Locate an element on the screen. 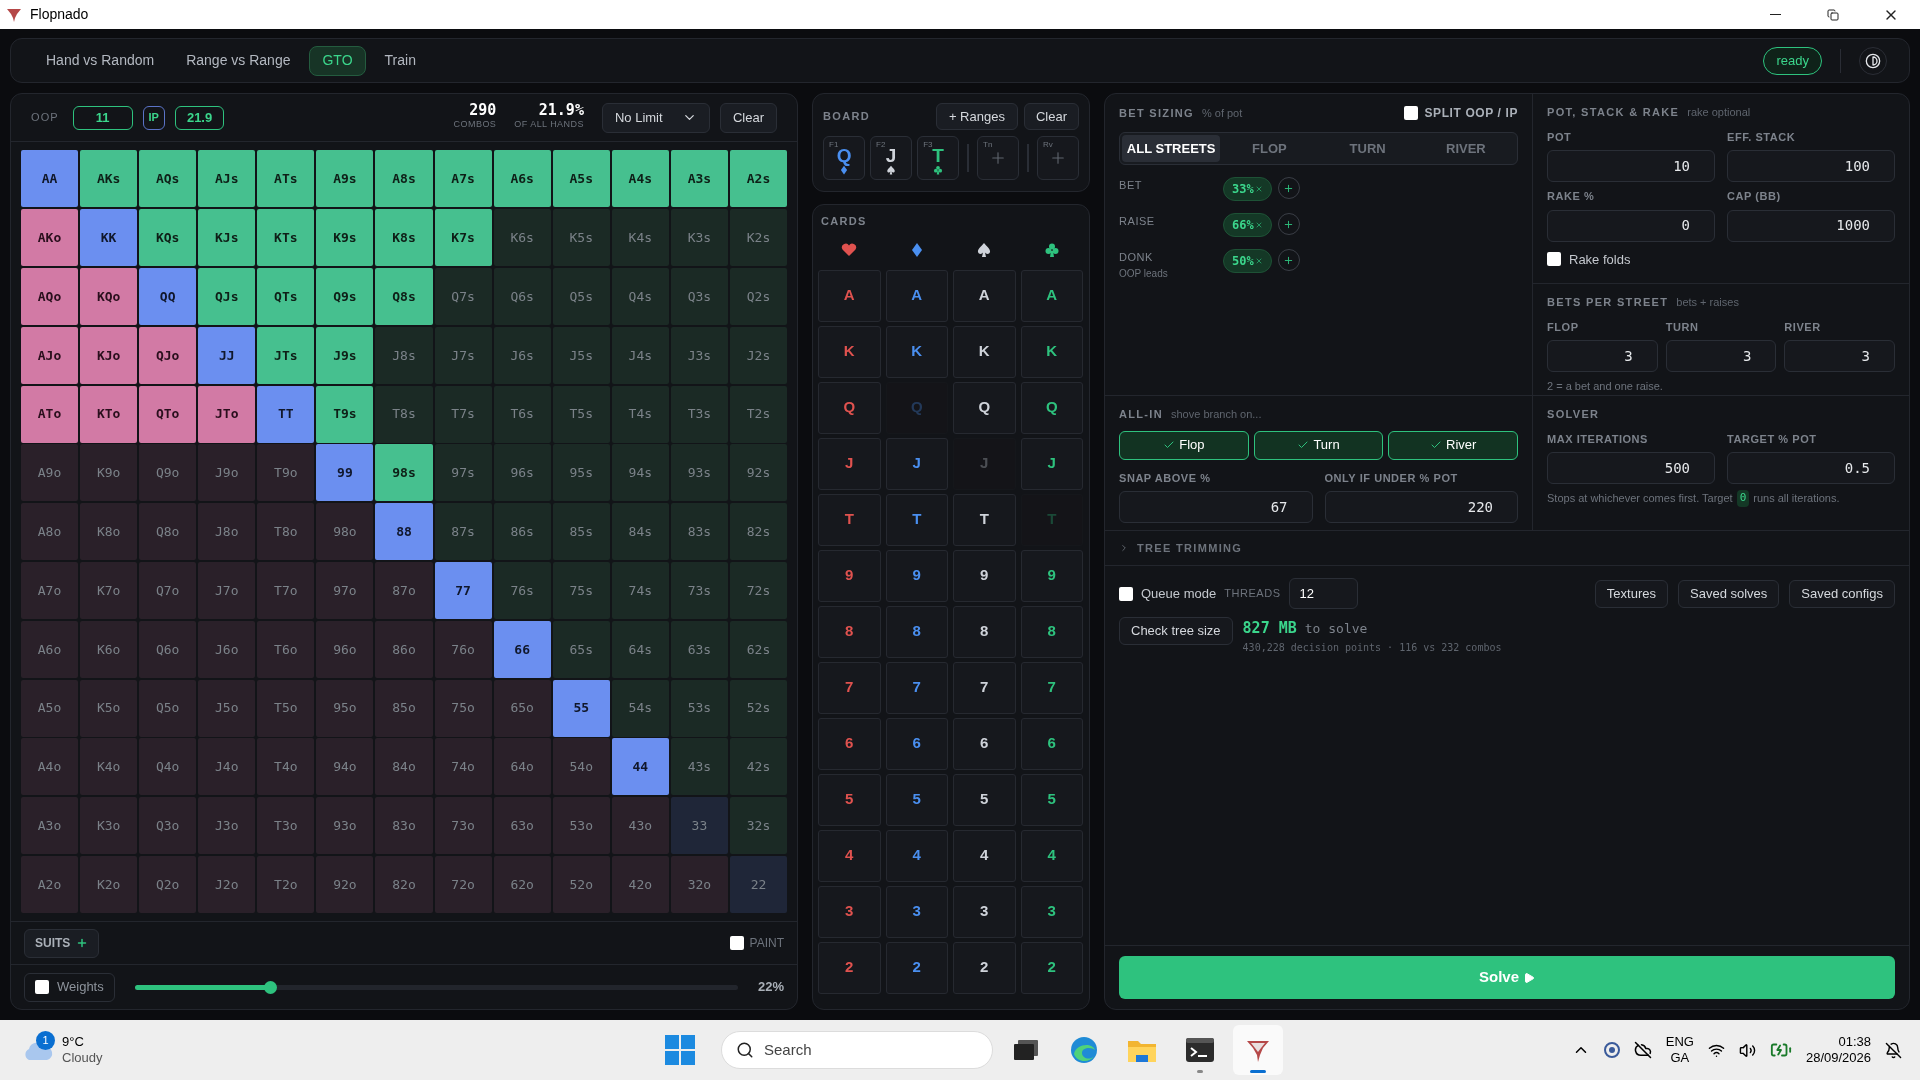 This screenshot has width=1920, height=1080. card-button: 9 is located at coordinates (916, 575).